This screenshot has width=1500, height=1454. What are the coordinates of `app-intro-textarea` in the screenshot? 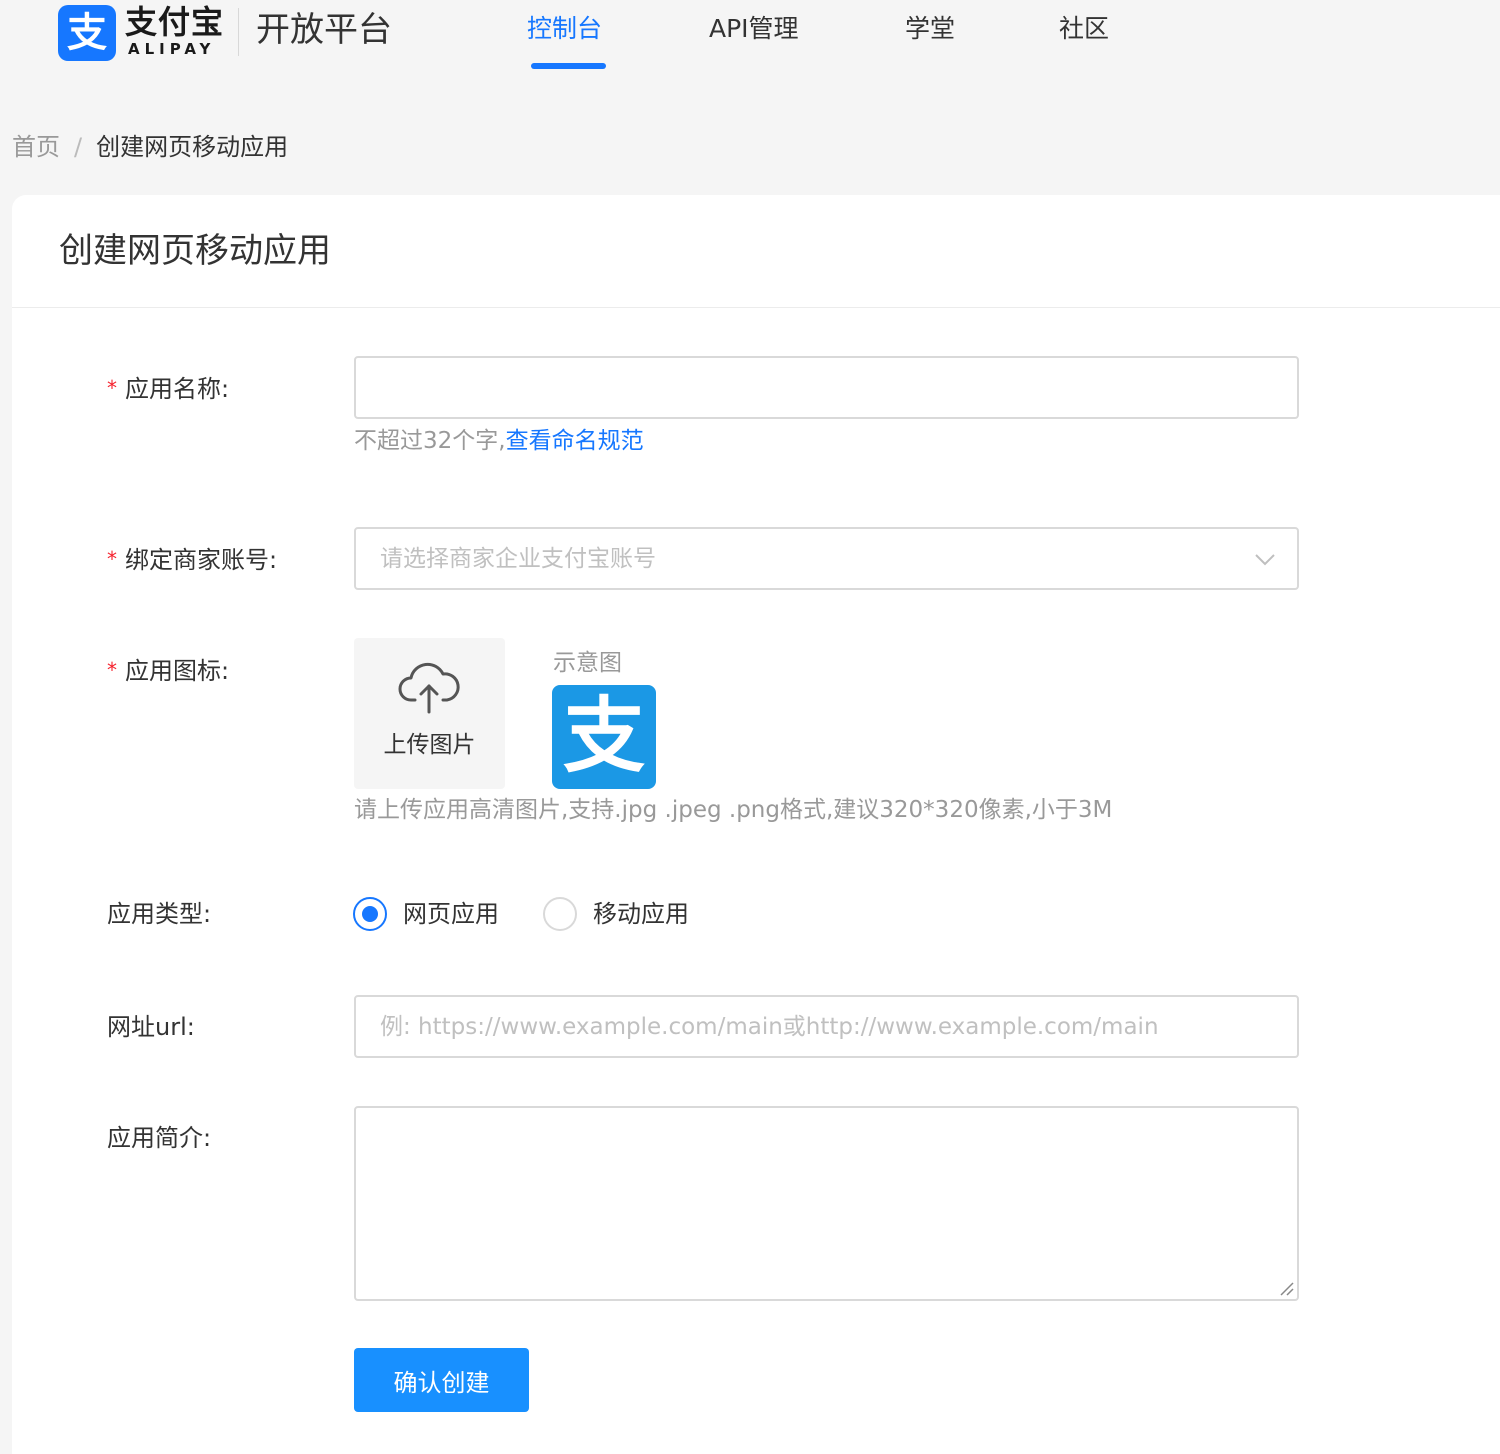 It's located at (826, 1203).